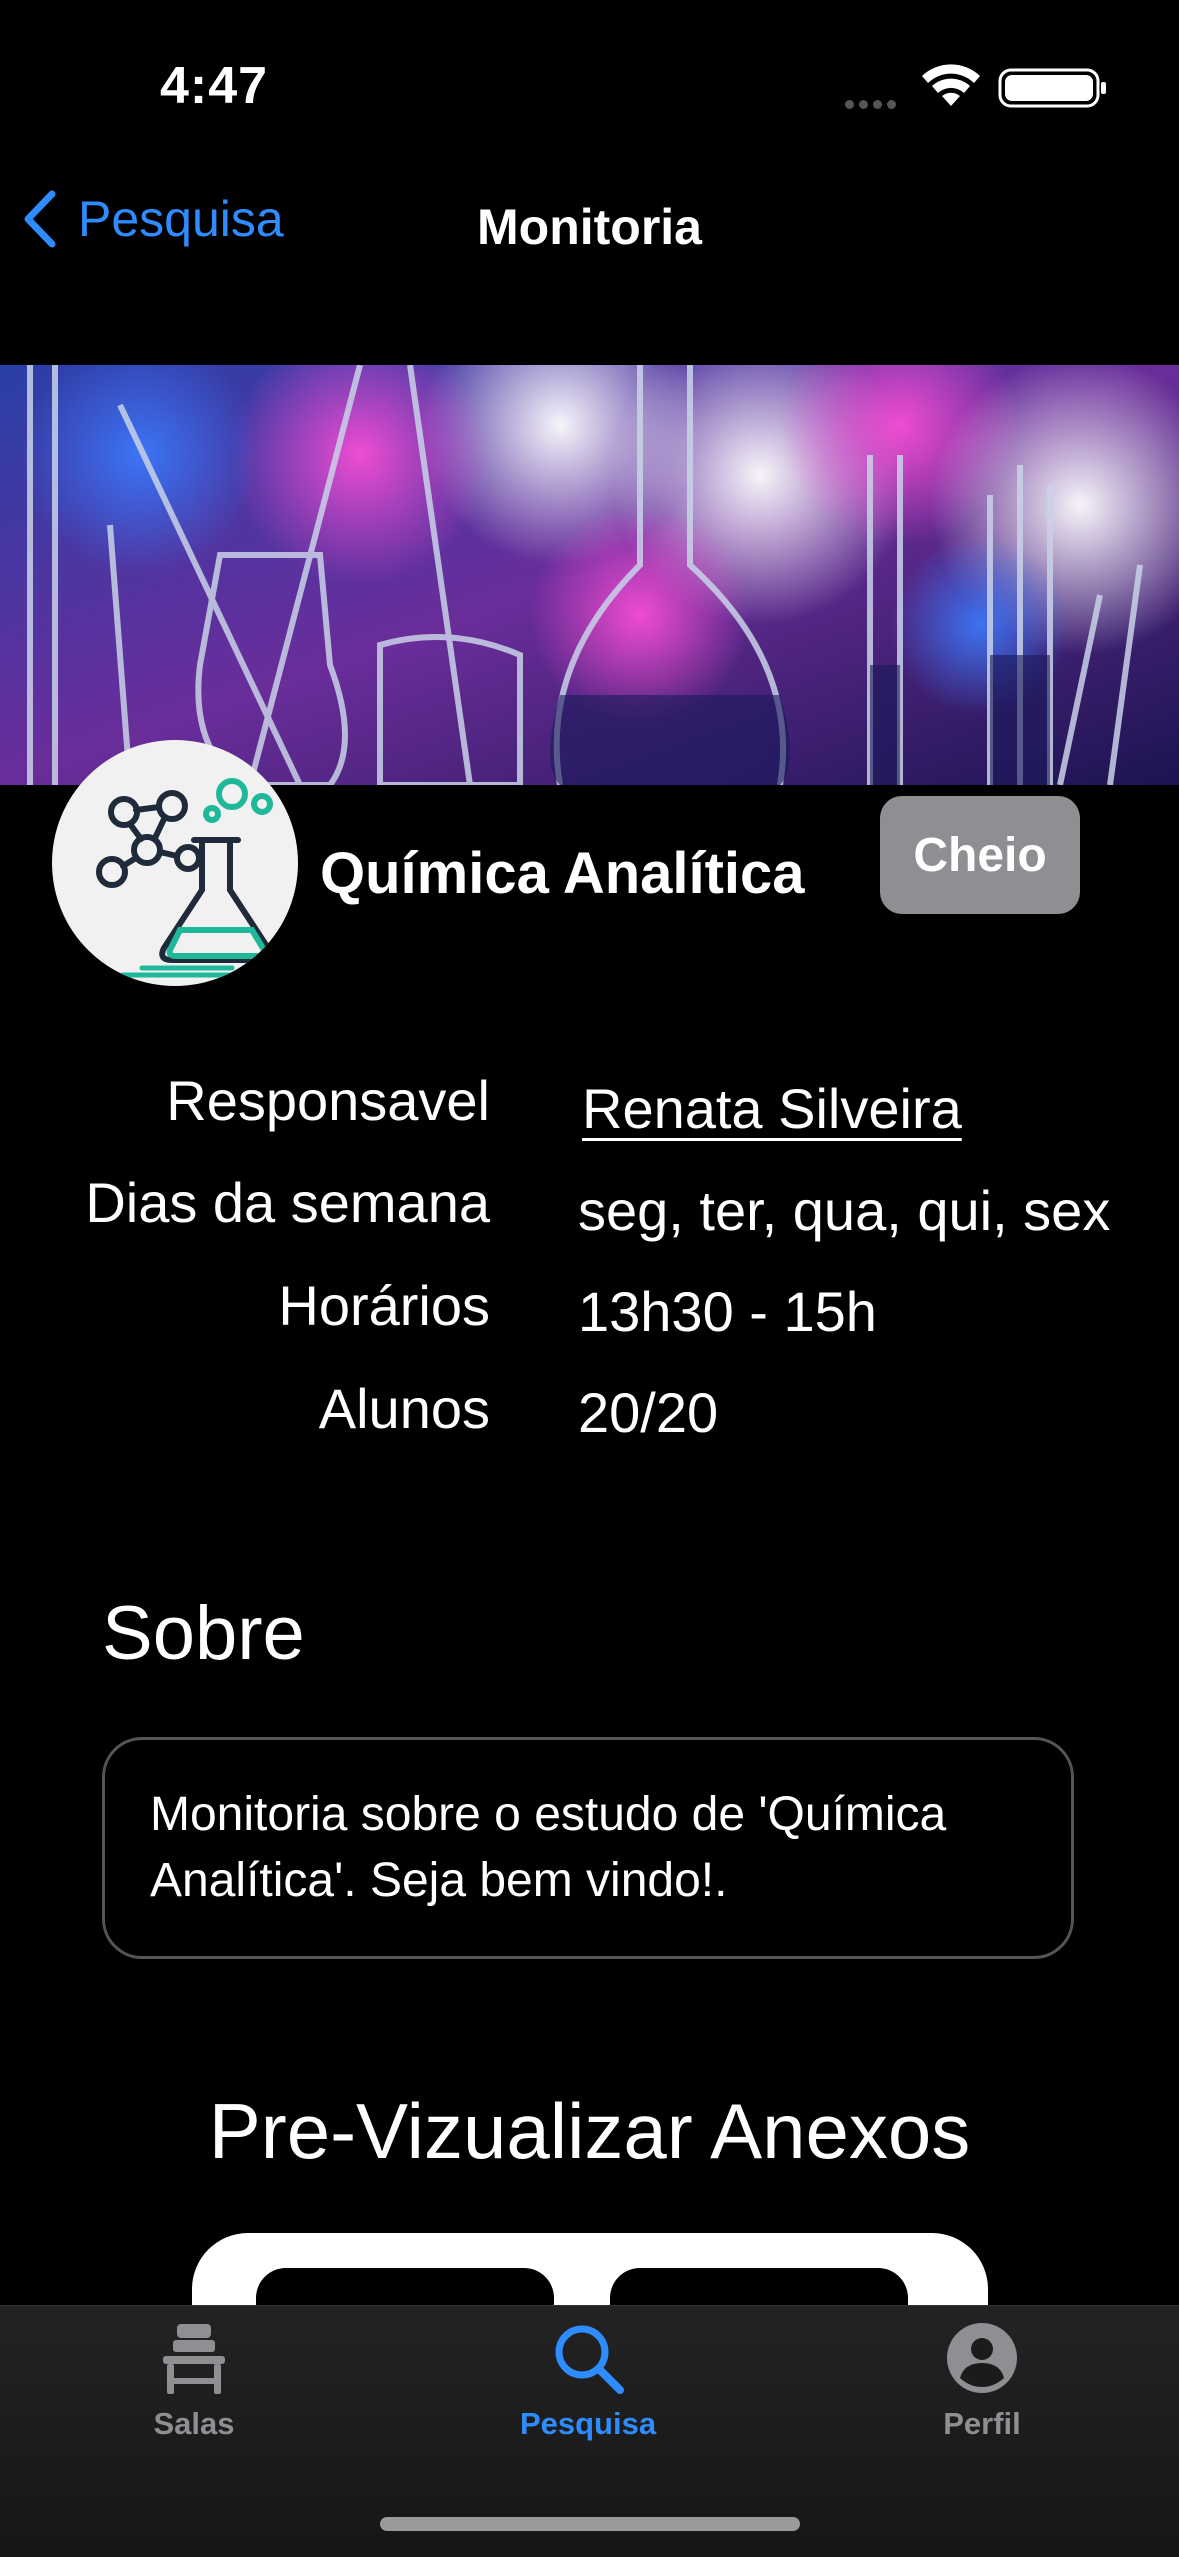  I want to click on chemistry-flask-icon, so click(184, 878).